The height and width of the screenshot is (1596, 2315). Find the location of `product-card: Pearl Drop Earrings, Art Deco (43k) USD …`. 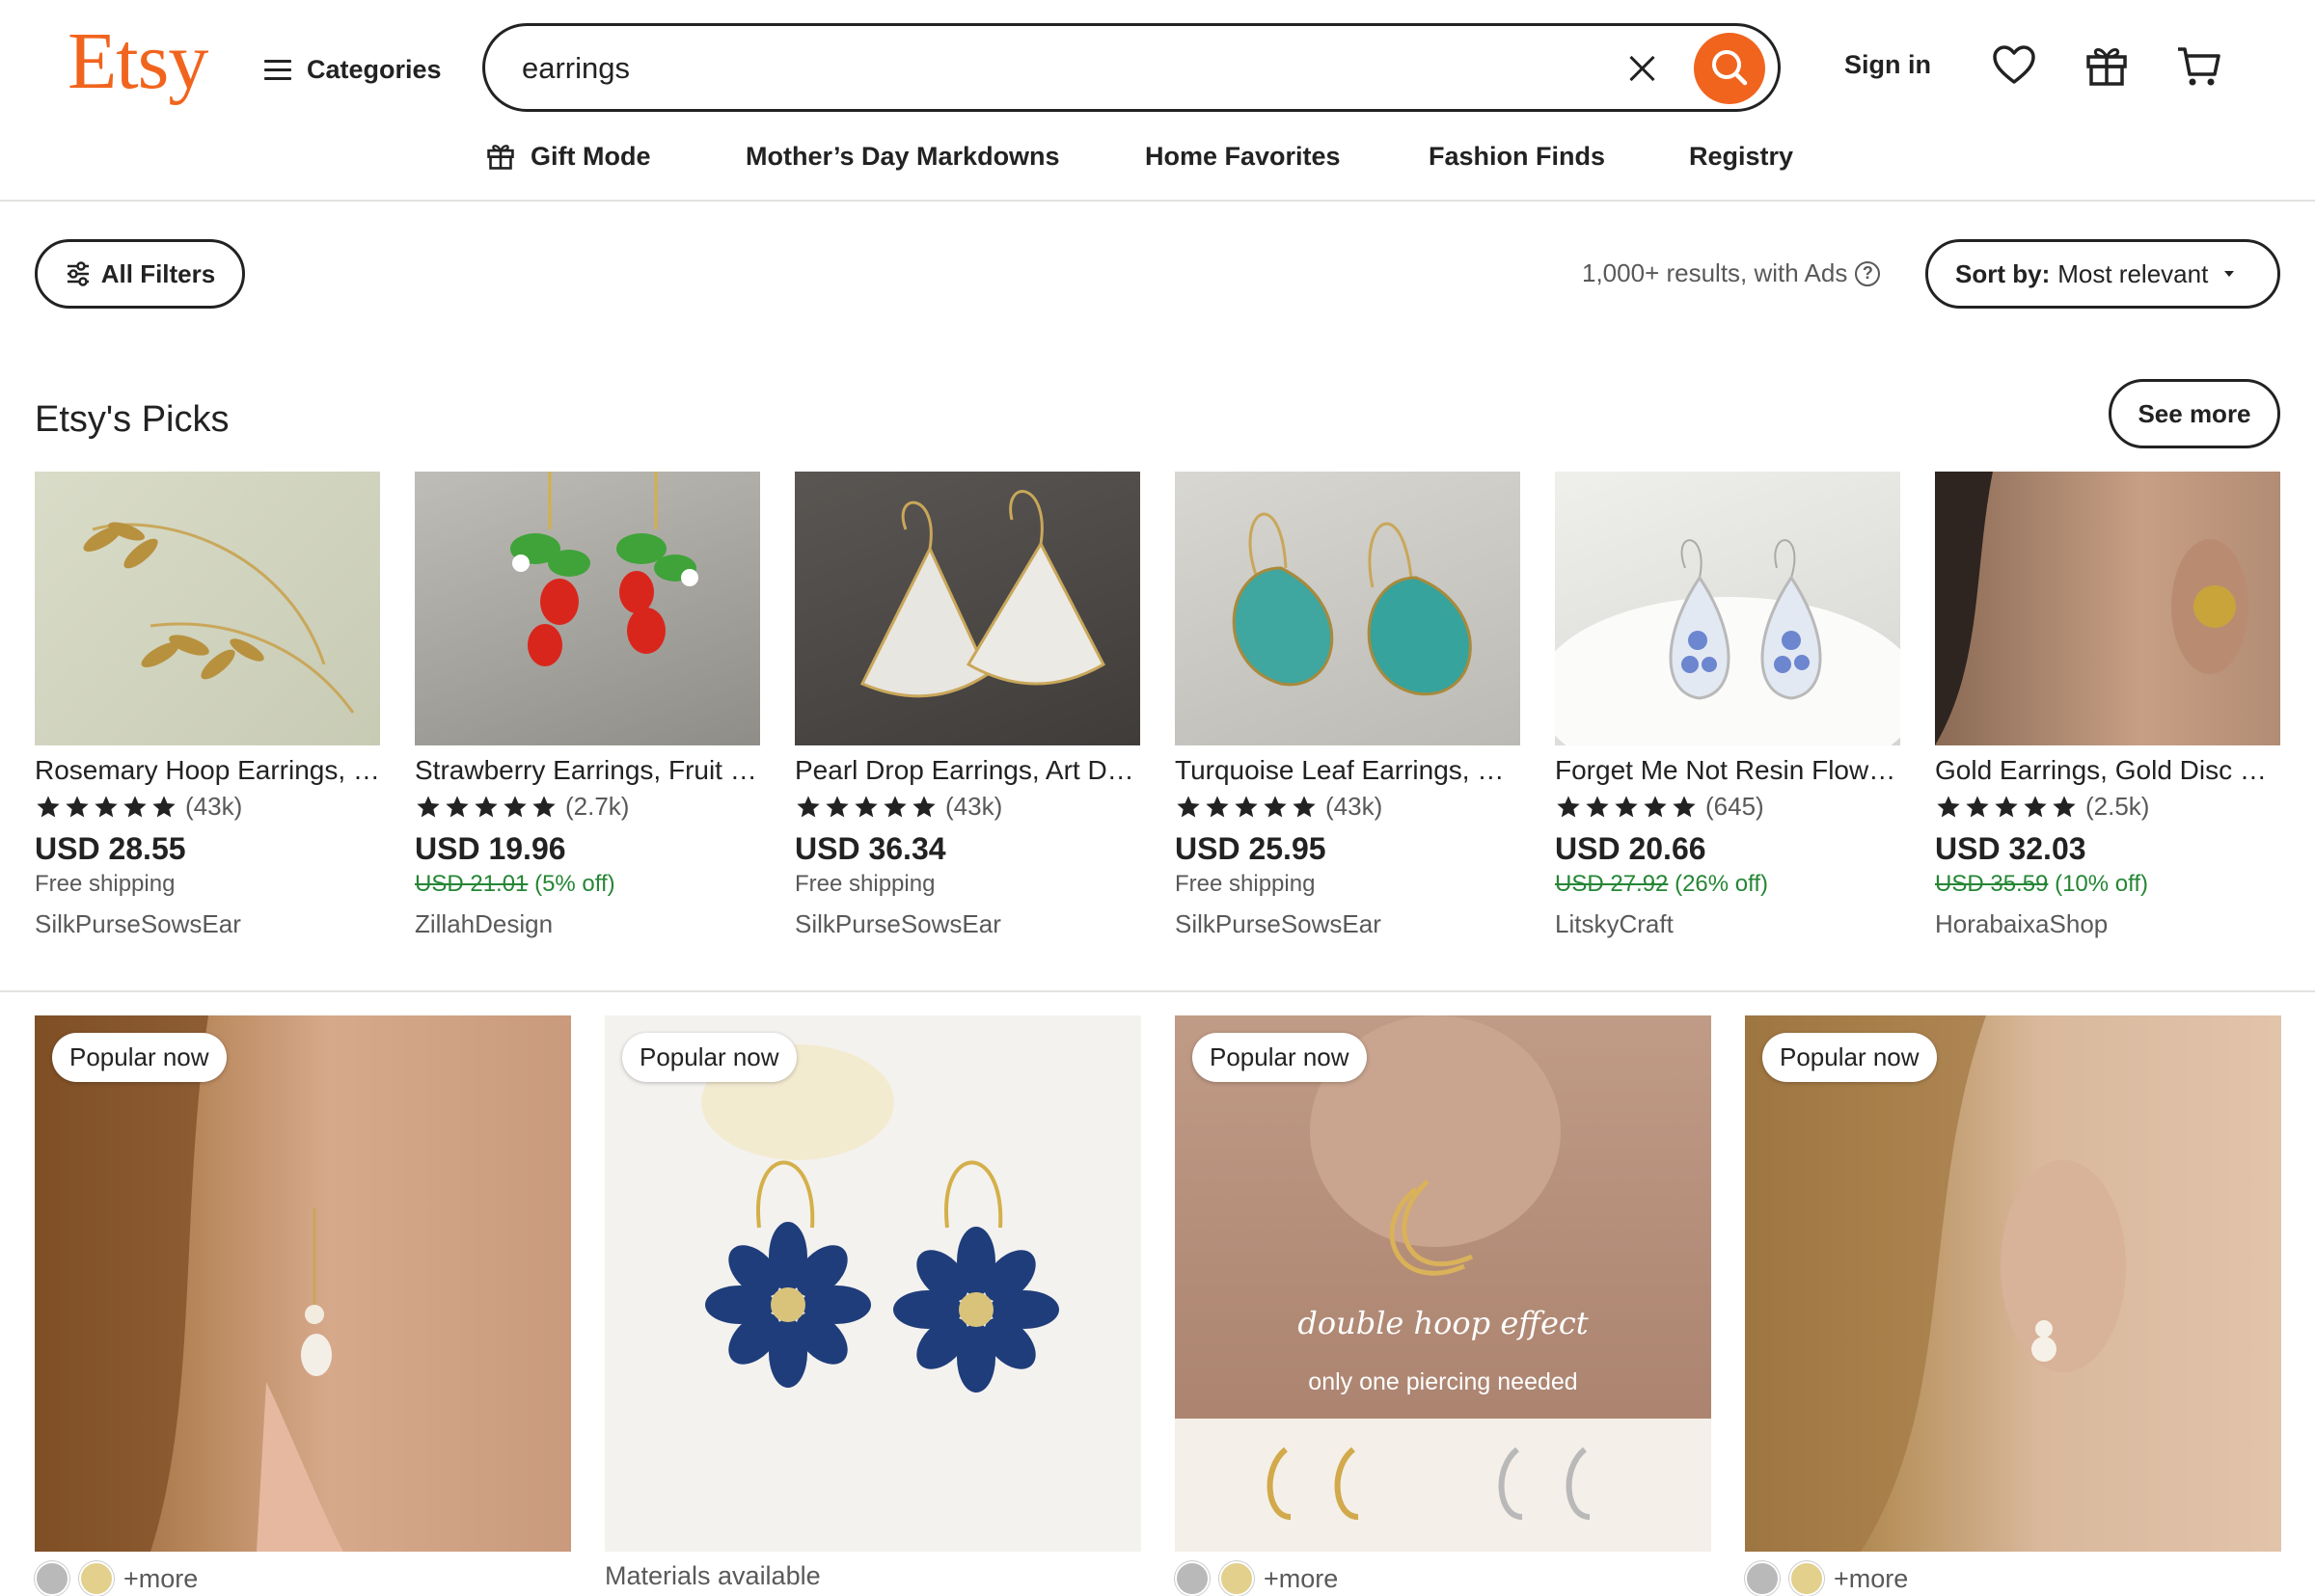

product-card: Pearl Drop Earrings, Art Deco (43k) USD … is located at coordinates (968, 706).